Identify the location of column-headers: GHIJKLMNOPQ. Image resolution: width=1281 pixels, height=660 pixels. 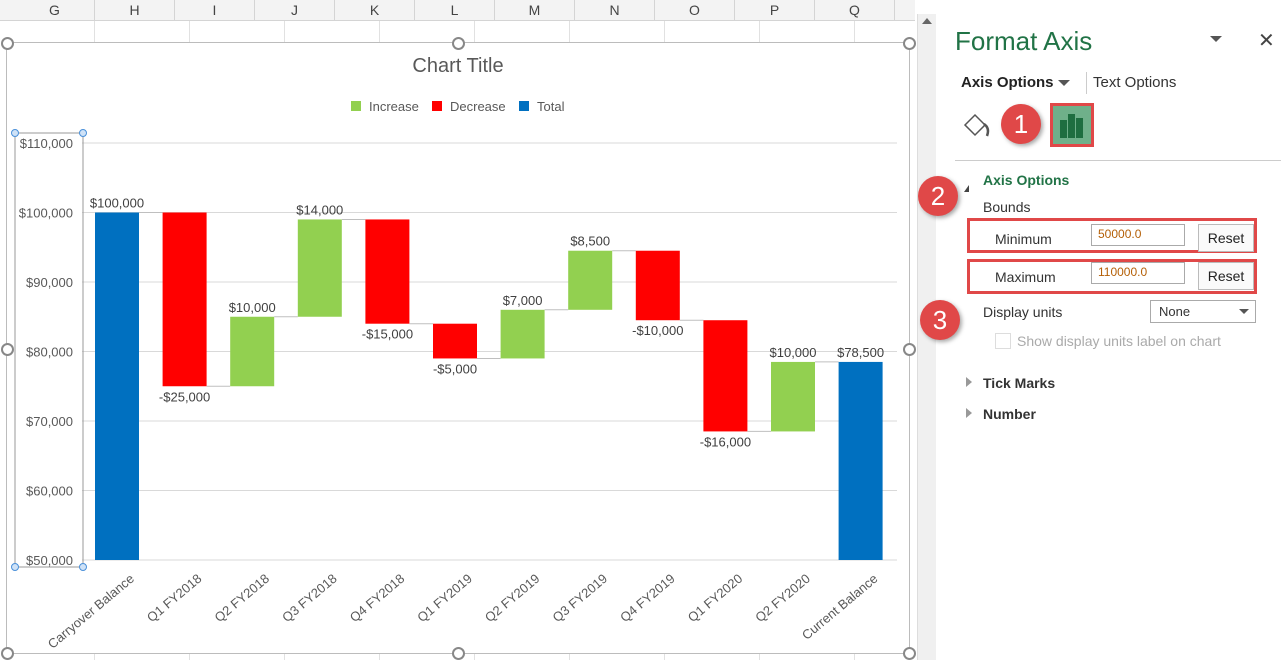
(457, 10).